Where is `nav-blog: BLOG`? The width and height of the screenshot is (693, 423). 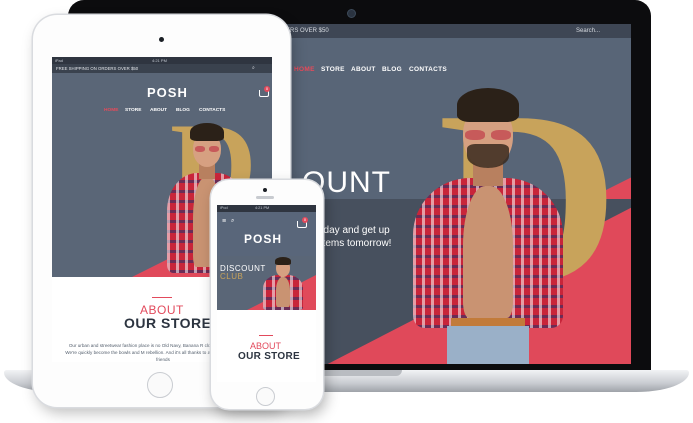 nav-blog: BLOG is located at coordinates (392, 69).